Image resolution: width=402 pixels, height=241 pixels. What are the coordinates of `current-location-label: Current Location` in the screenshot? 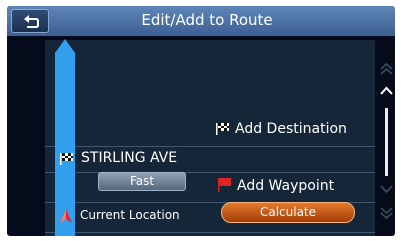 It's located at (130, 215).